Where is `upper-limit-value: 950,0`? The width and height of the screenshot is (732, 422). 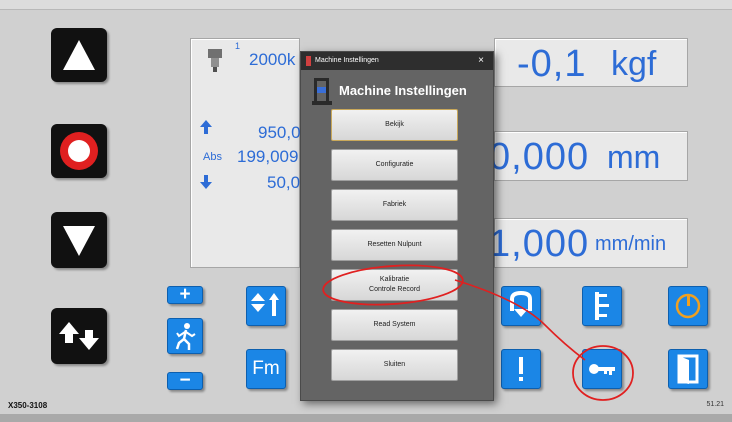
upper-limit-value: 950,0 is located at coordinates (279, 132).